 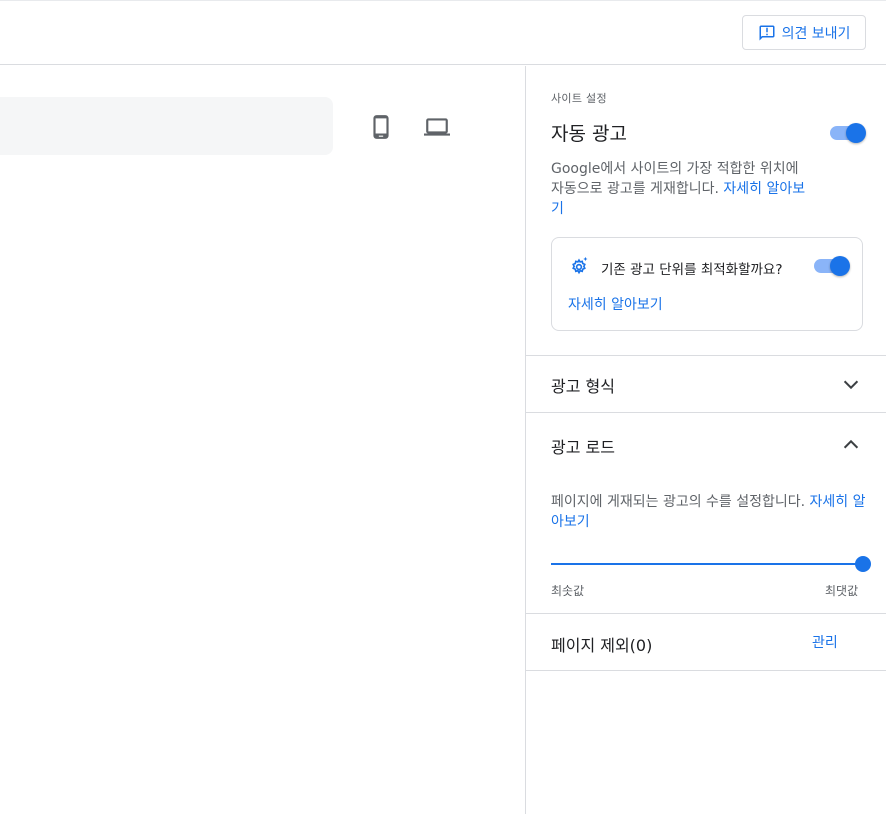 I want to click on slider-max-label: 최댓값, so click(x=842, y=591).